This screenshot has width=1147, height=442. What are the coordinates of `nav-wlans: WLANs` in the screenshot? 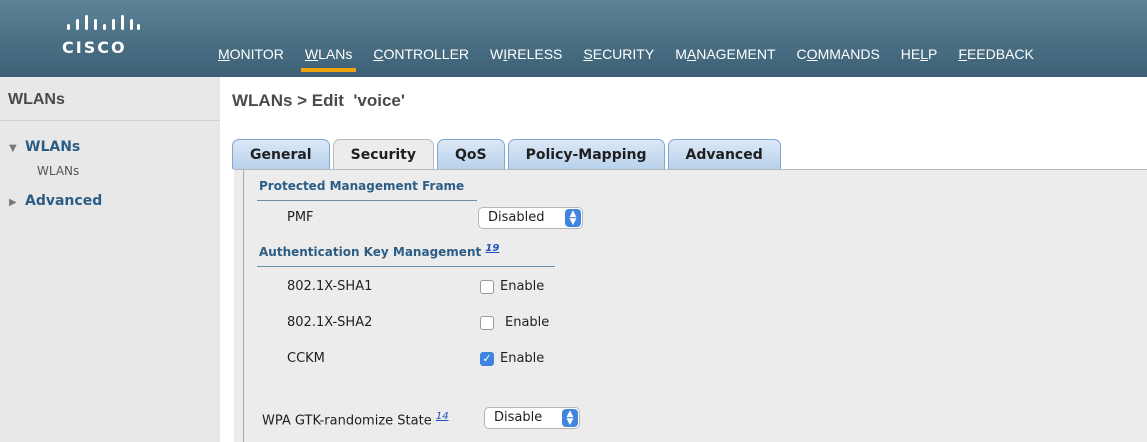 It's located at (328, 59).